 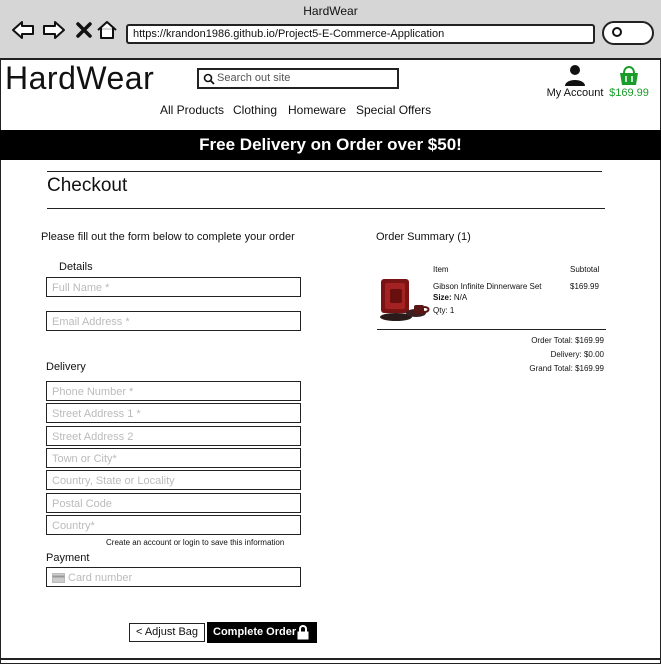 I want to click on home-icon, so click(x=107, y=30).